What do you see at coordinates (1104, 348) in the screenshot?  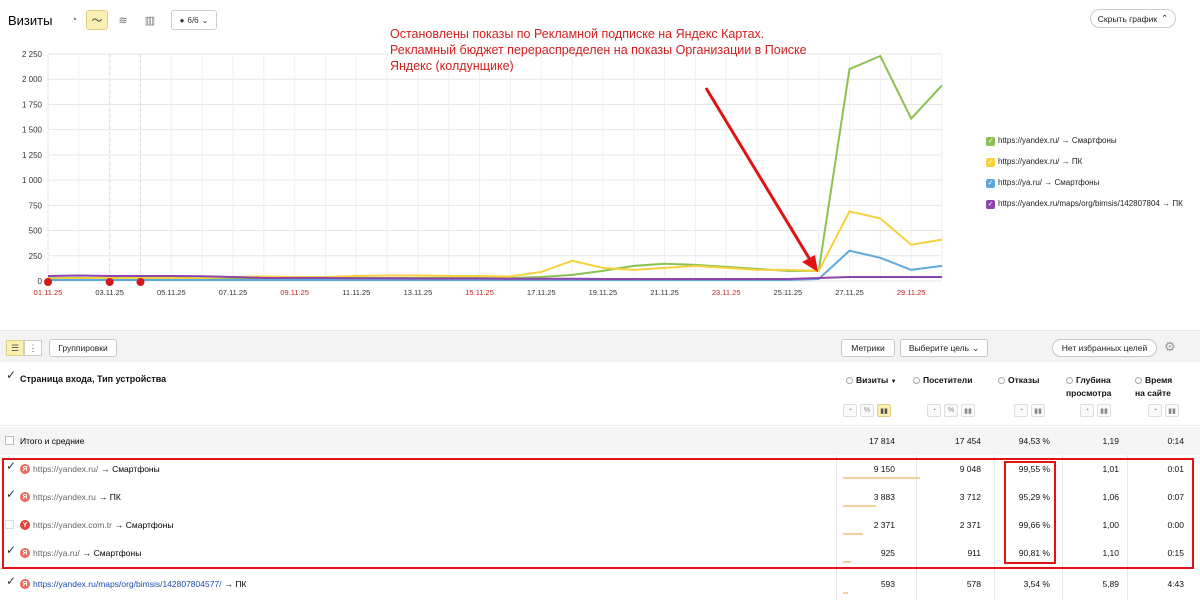 I see `favorite-goals-button: Нет избранных целей` at bounding box center [1104, 348].